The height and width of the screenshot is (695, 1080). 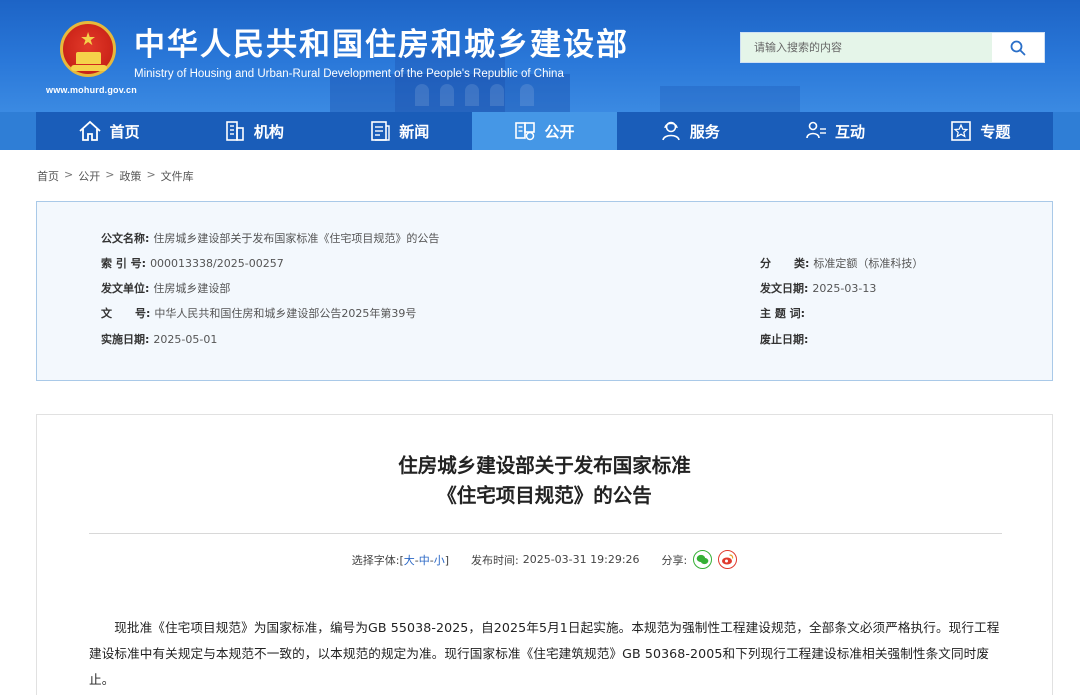 I want to click on info-document-number: 文 号: 中华人民共和国住房和城乡建设部公告2025年第39号, so click(x=258, y=313).